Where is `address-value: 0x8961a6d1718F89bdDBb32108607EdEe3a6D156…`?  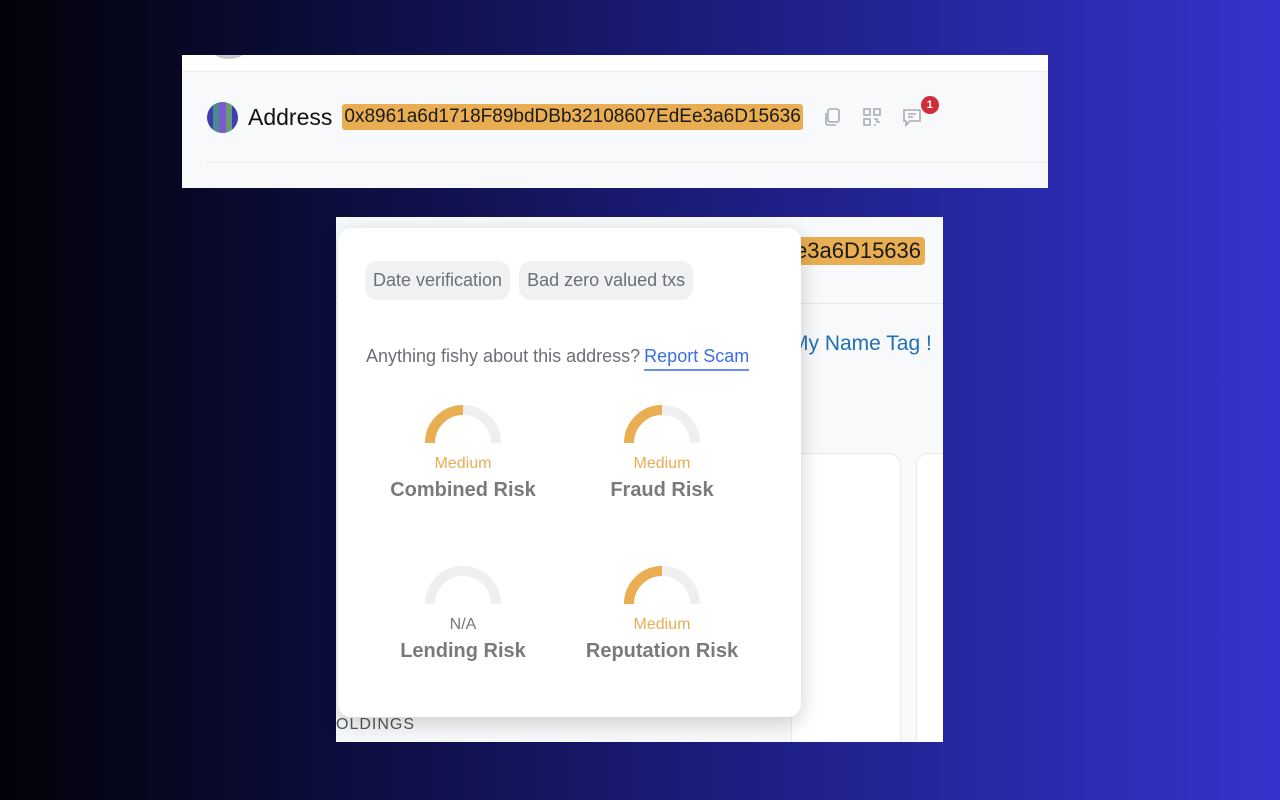
address-value: 0x8961a6d1718F89bdDBb32108607EdEe3a6D156… is located at coordinates (572, 117).